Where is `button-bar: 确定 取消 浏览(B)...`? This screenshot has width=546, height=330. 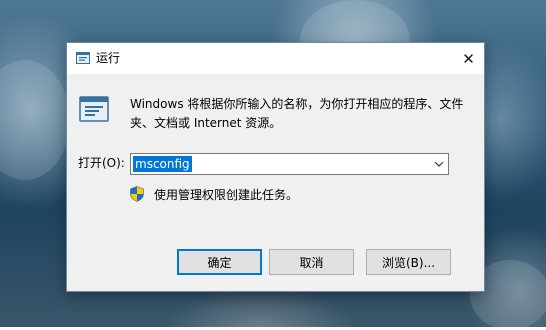 button-bar: 确定 取消 浏览(B)... is located at coordinates (275, 264).